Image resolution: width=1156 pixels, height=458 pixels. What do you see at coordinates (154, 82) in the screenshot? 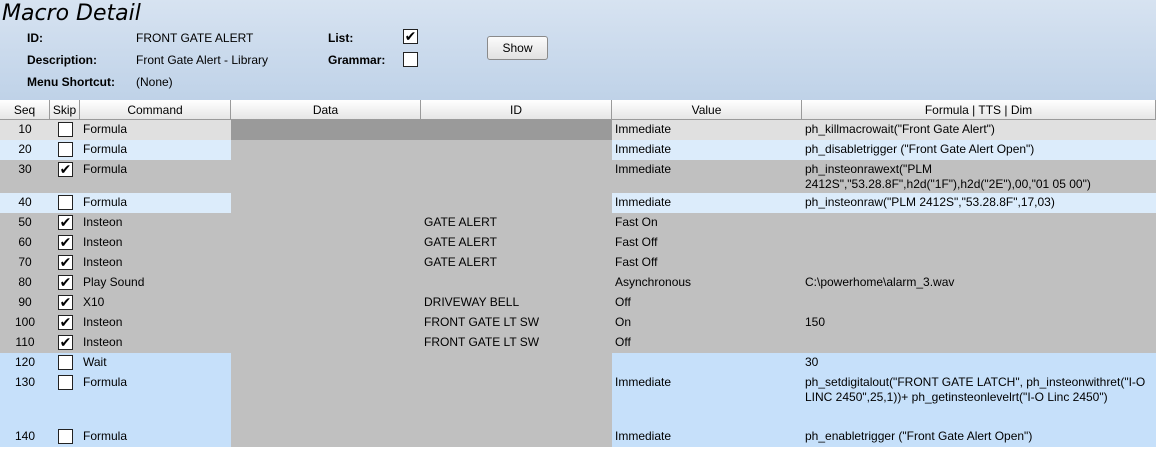
I see `menu-shortcut-value: (None)` at bounding box center [154, 82].